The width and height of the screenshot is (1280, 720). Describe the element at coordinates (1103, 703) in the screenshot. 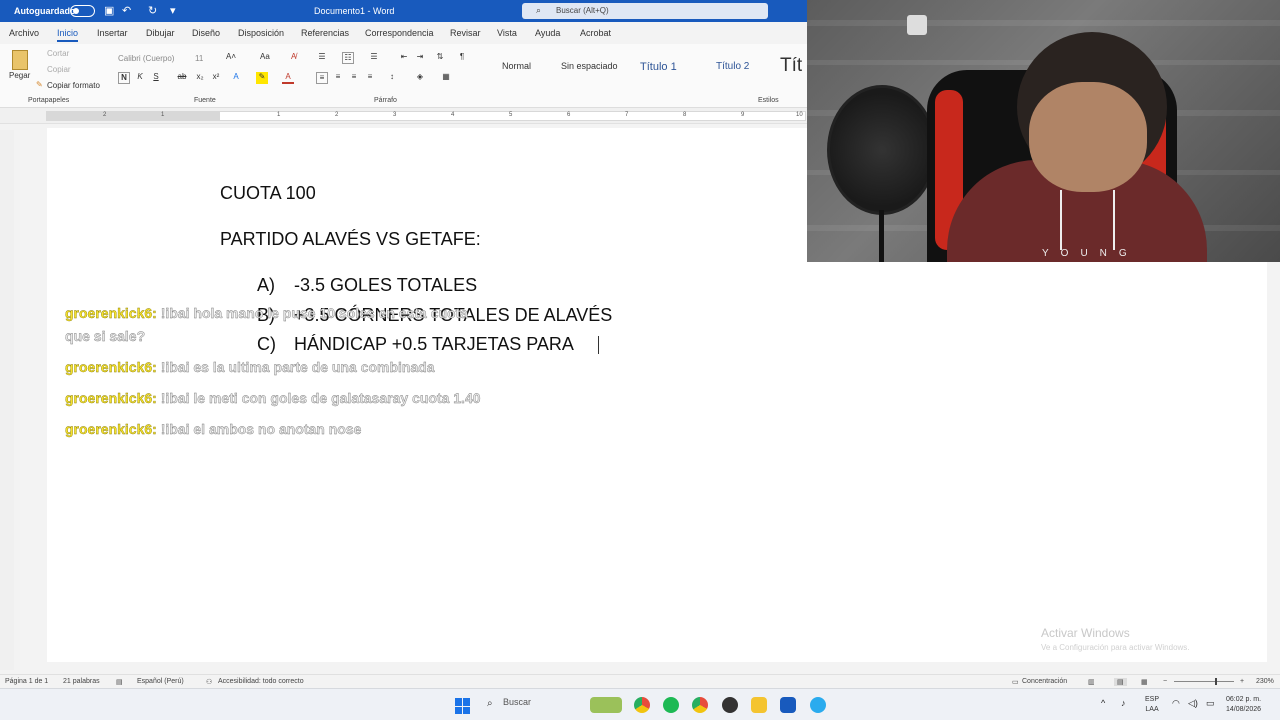

I see `tray-overflow-icon: ^` at that location.